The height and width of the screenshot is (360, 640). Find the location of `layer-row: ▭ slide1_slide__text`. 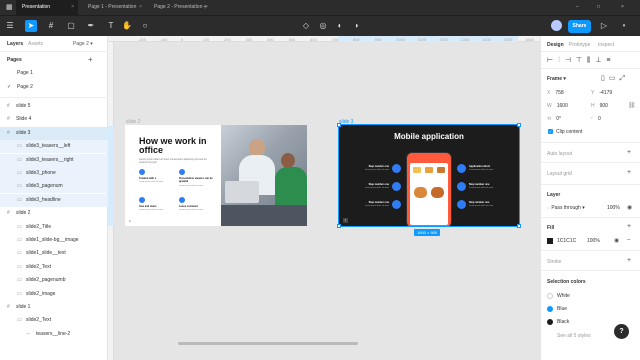

layer-row: ▭ slide1_slide__text is located at coordinates (54, 253).